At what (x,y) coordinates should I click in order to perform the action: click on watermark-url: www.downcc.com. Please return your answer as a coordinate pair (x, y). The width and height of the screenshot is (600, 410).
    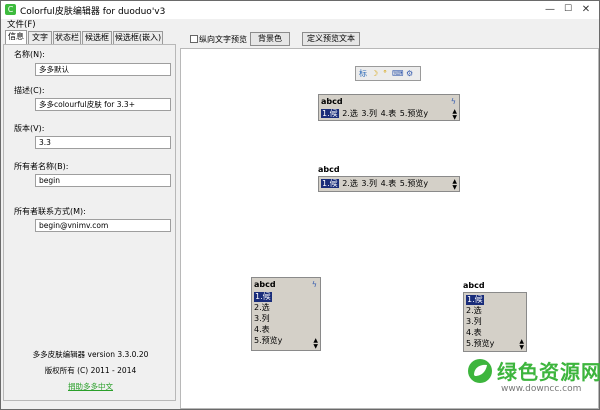
    Looking at the image, I should click on (541, 389).